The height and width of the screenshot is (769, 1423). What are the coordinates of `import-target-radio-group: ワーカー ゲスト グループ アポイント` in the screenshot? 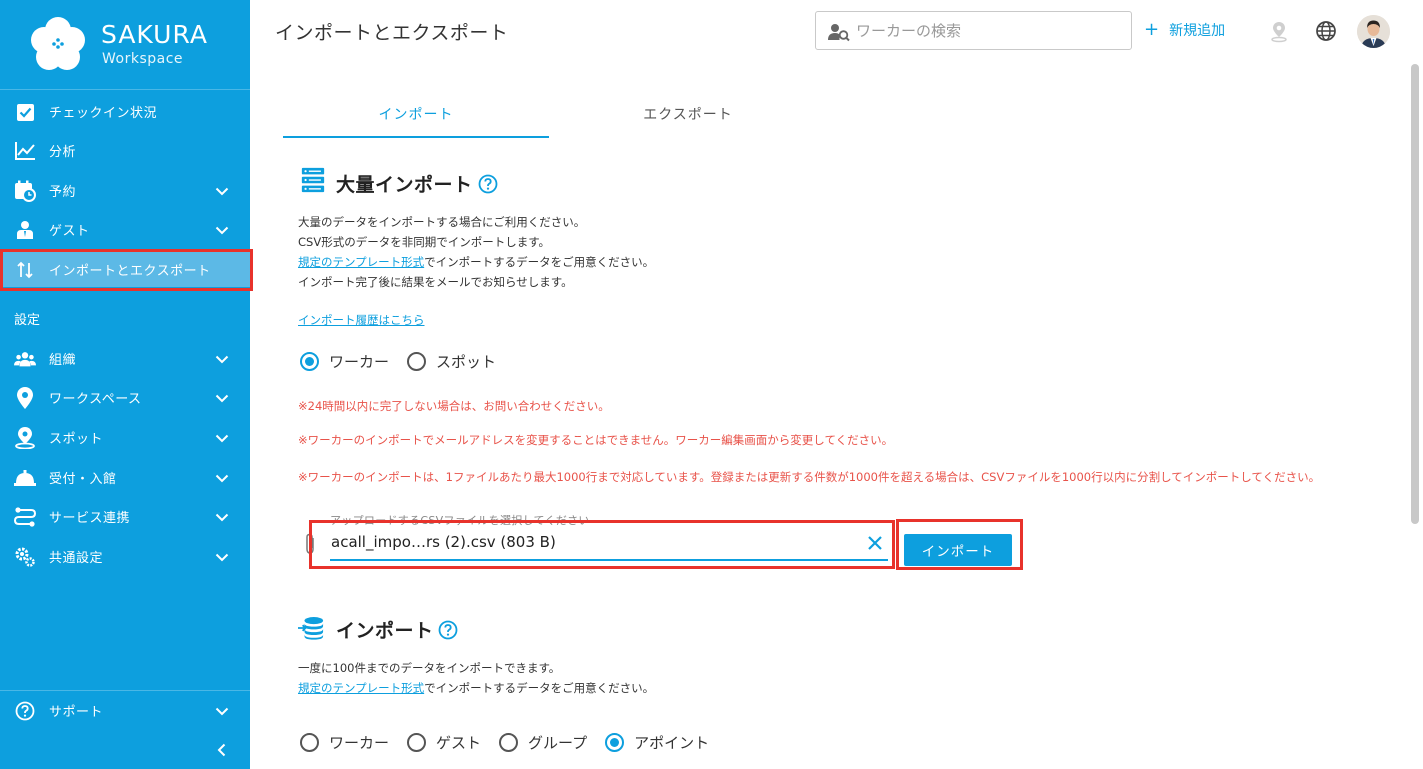 It's located at (513, 742).